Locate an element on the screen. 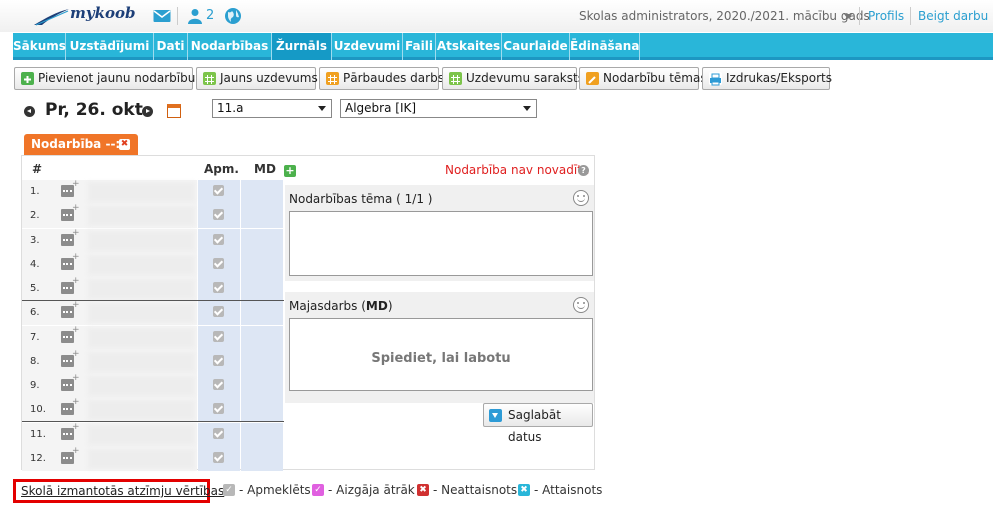 The height and width of the screenshot is (521, 993). nav-item-atskaites: Atskaites is located at coordinates (469, 46).